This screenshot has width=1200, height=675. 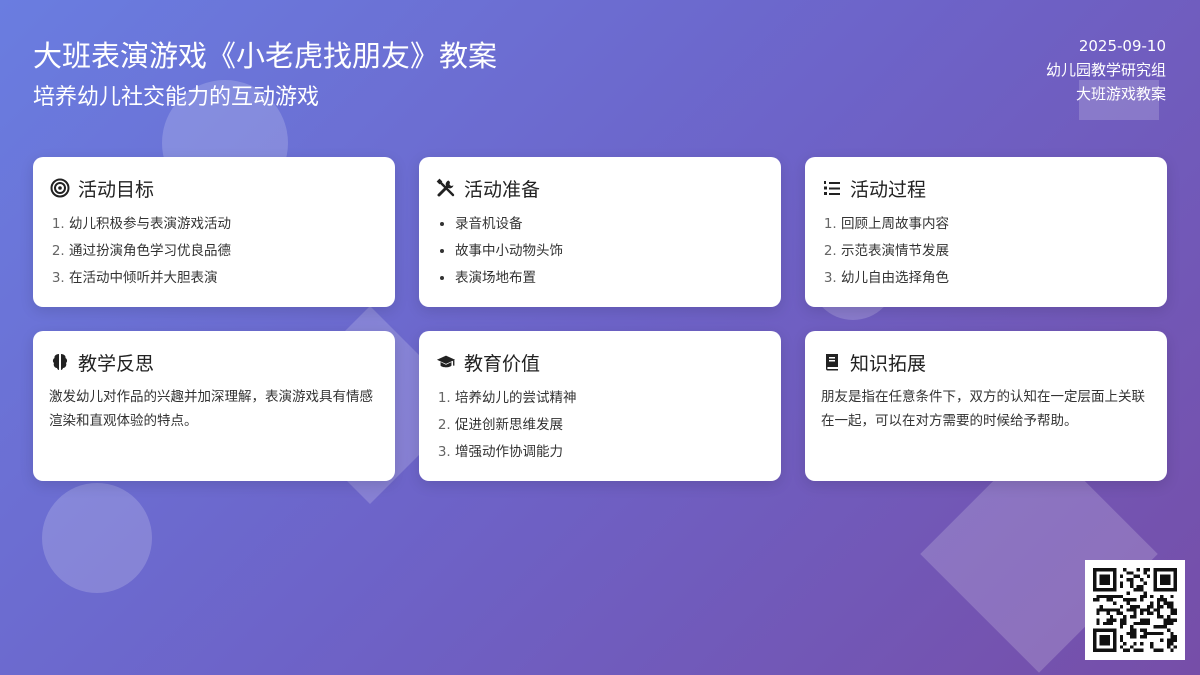 I want to click on card-educational-value: 教育价值 培养幼儿的尝试精神 促进创新思维发展 增强动作协调能力, so click(x=600, y=406).